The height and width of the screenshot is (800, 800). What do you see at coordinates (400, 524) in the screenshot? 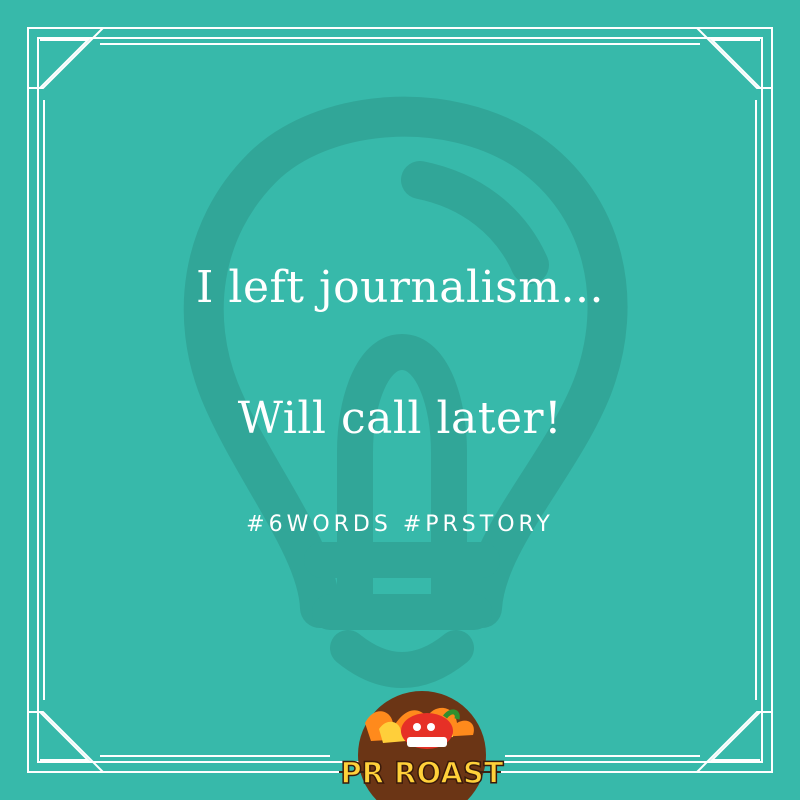
I see `hashtags: #6WORDS #PRSTORY` at bounding box center [400, 524].